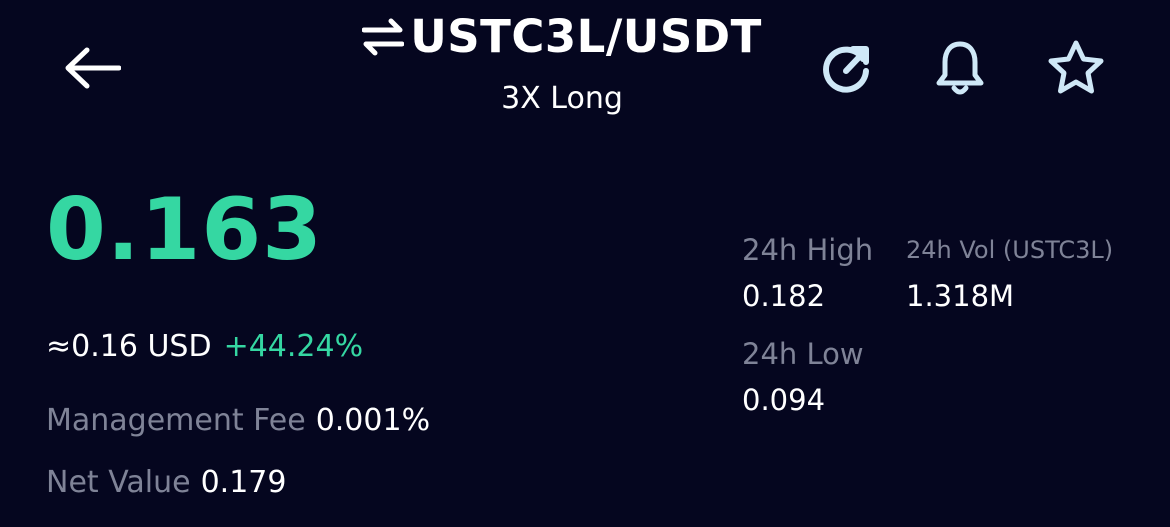 The image size is (1170, 527). What do you see at coordinates (373, 420) in the screenshot?
I see `management-fee-value: 0.001%` at bounding box center [373, 420].